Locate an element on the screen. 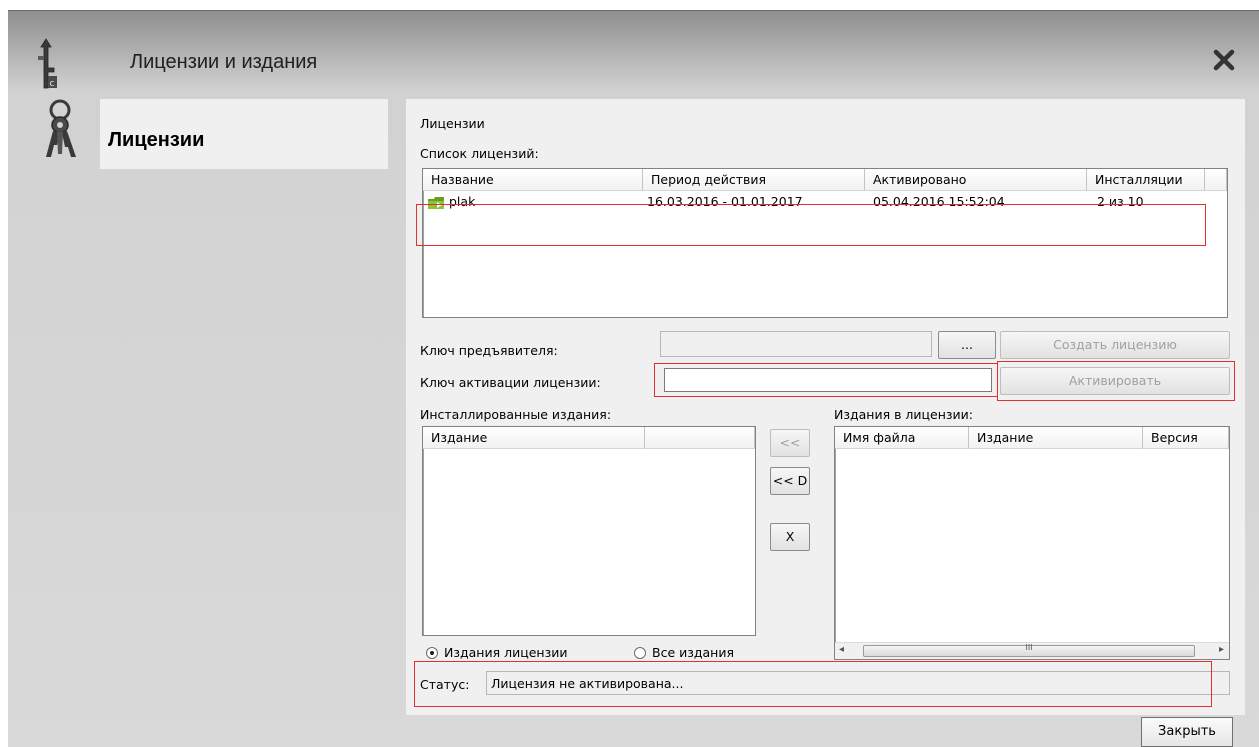 The height and width of the screenshot is (747, 1259). column-header-filler is located at coordinates (1216, 180).